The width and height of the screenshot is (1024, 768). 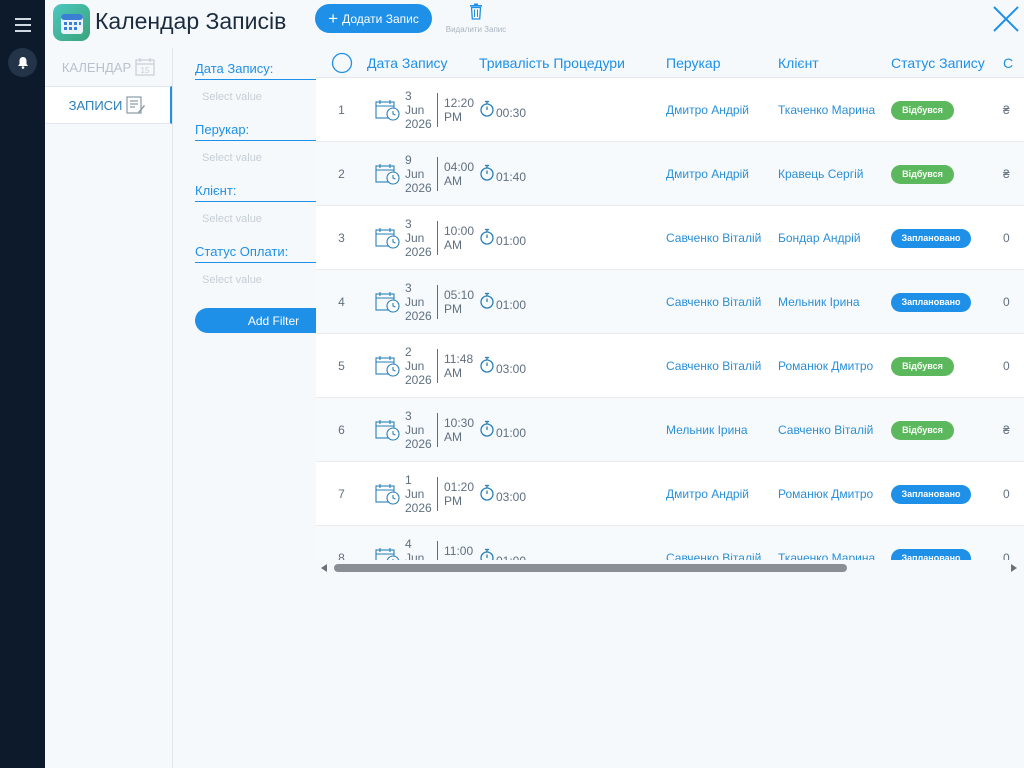 I want to click on sidebar-item-calendar: КАЛЕНДАР 15, so click(x=108, y=67).